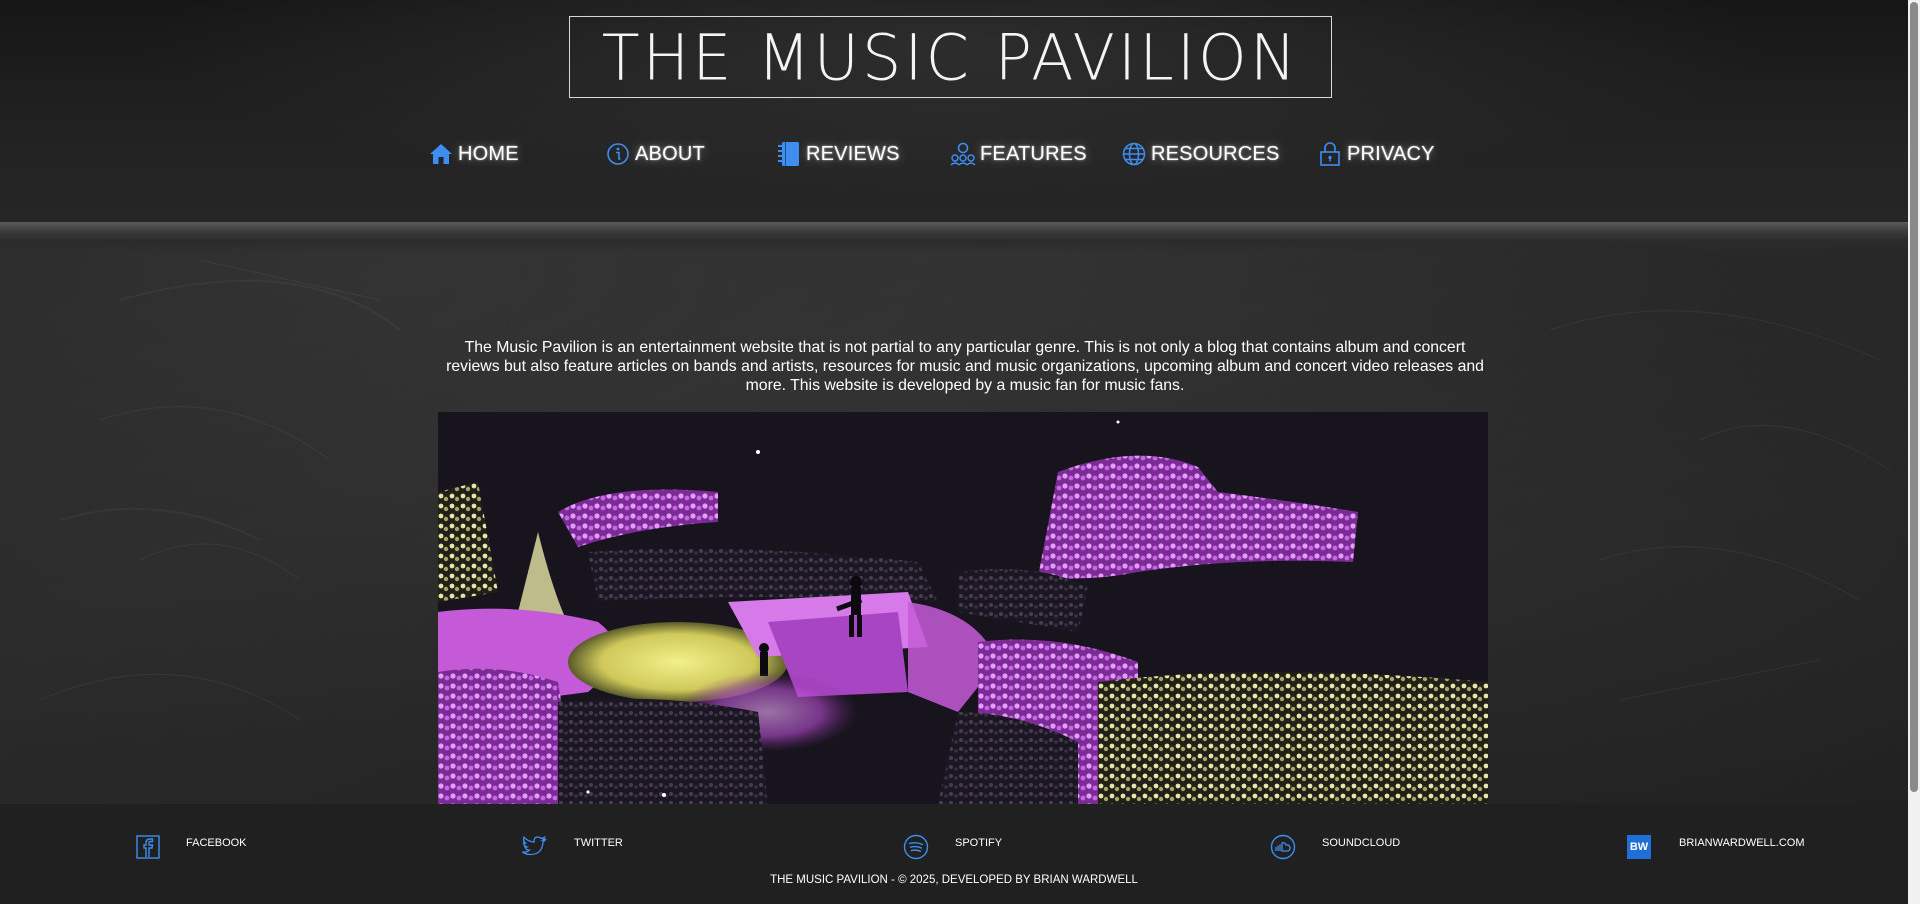 The image size is (1920, 904). What do you see at coordinates (789, 154) in the screenshot?
I see `notebook-icon` at bounding box center [789, 154].